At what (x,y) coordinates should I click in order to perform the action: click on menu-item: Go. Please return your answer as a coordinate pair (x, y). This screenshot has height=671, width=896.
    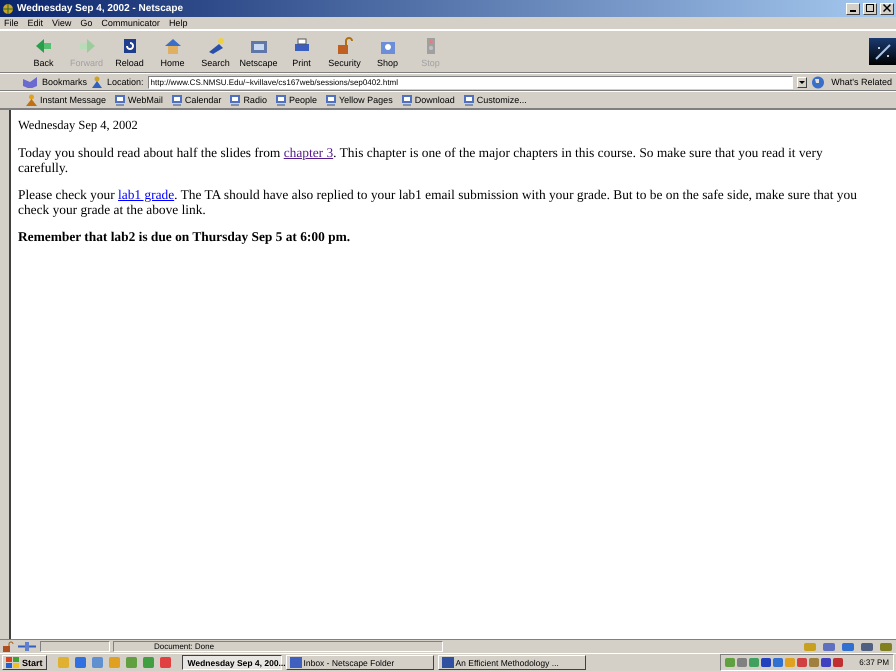
    Looking at the image, I should click on (86, 23).